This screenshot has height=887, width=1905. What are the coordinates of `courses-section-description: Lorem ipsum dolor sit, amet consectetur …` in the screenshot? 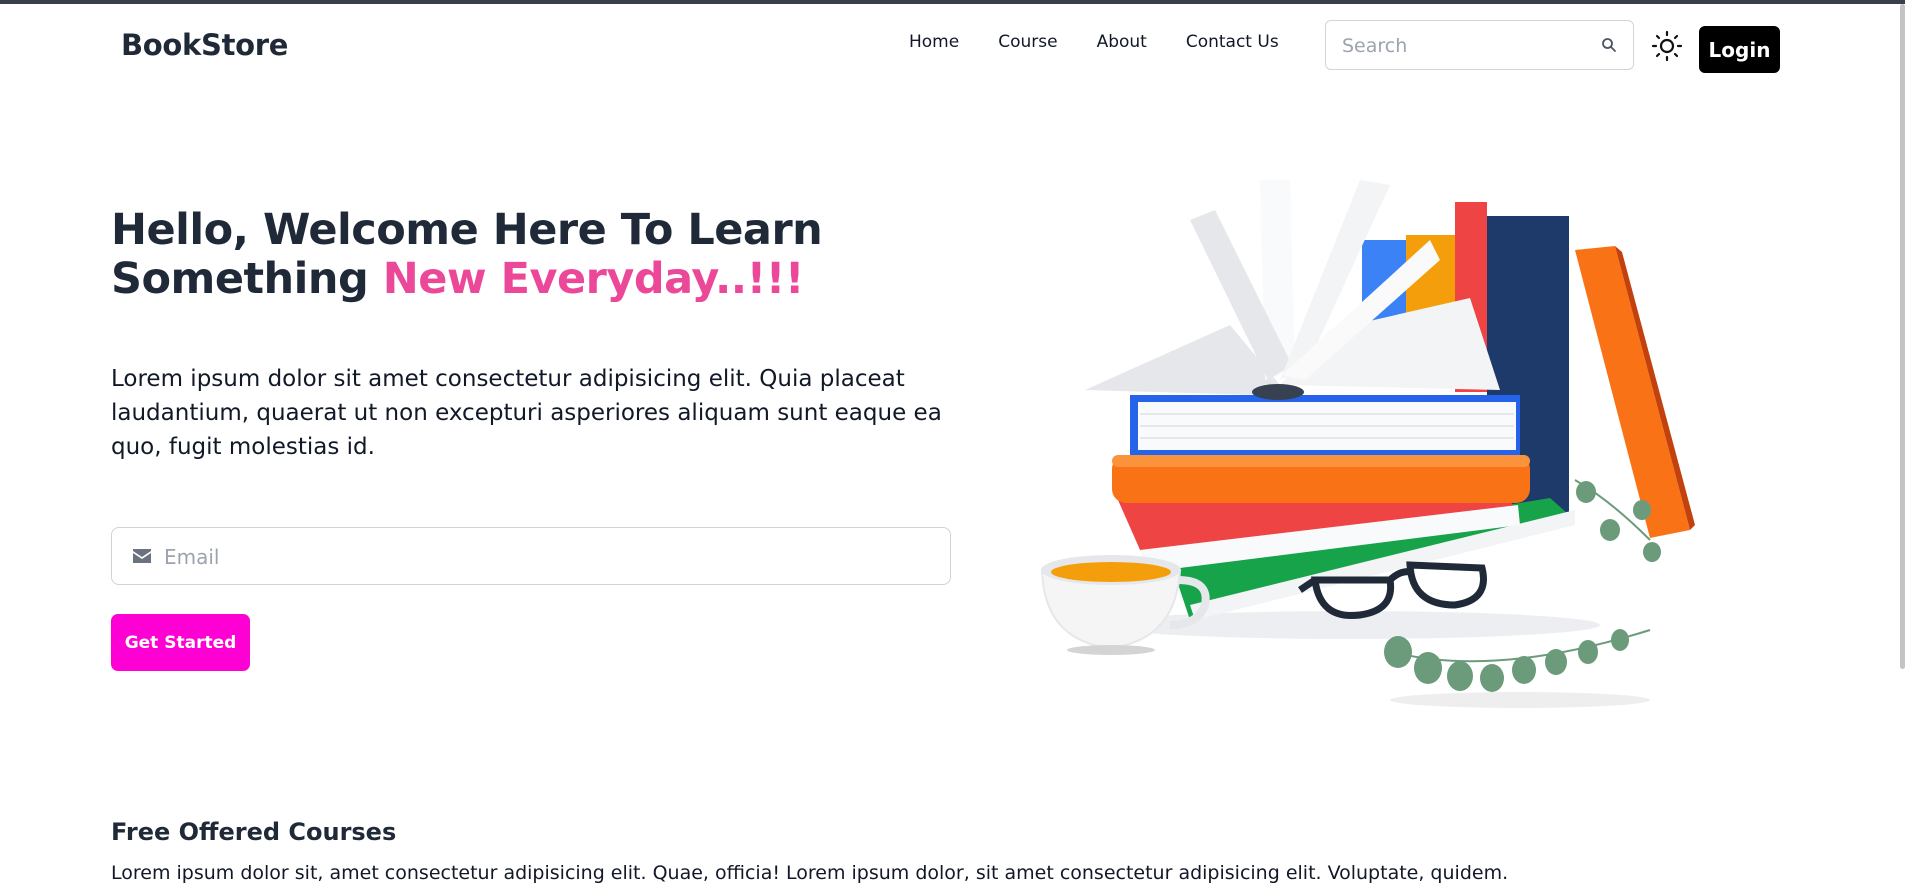 It's located at (810, 873).